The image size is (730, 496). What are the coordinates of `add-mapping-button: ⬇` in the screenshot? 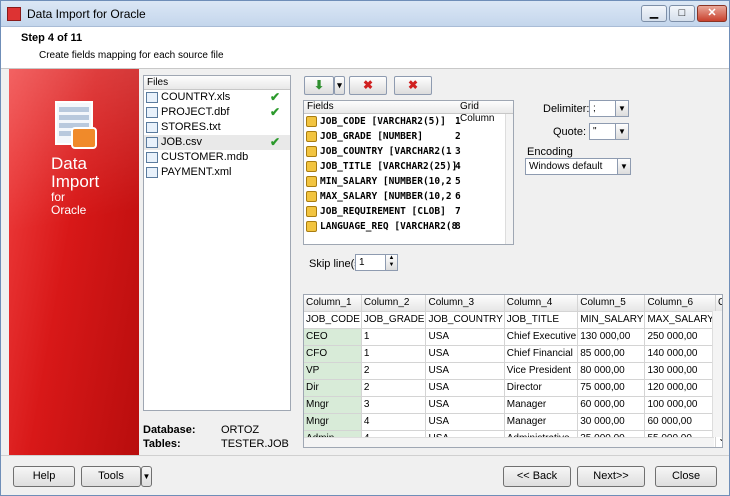 It's located at (319, 85).